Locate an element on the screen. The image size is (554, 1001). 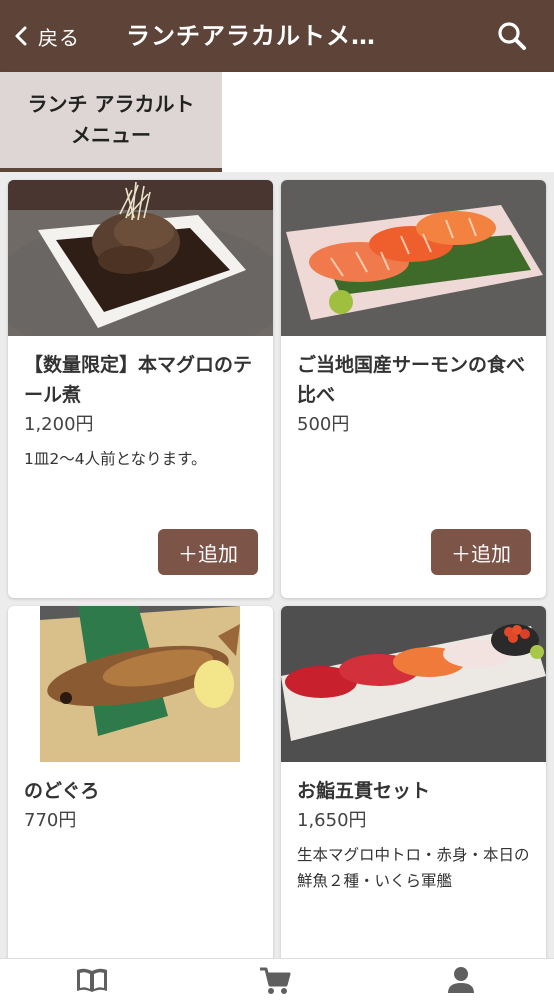
back-button: 戻る is located at coordinates (46, 36).